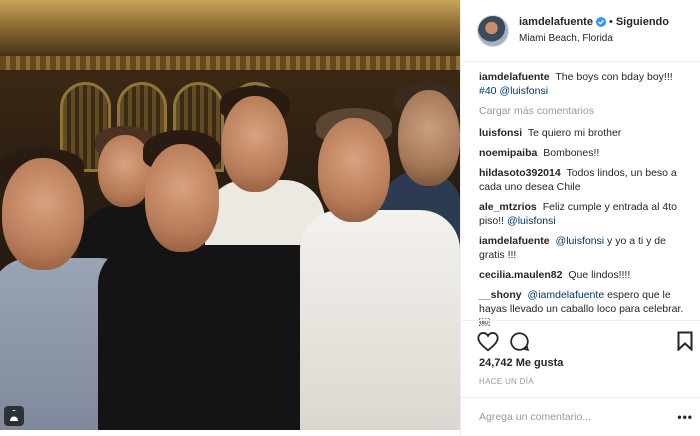 This screenshot has width=700, height=436. I want to click on verified-badge-icon, so click(600, 22).